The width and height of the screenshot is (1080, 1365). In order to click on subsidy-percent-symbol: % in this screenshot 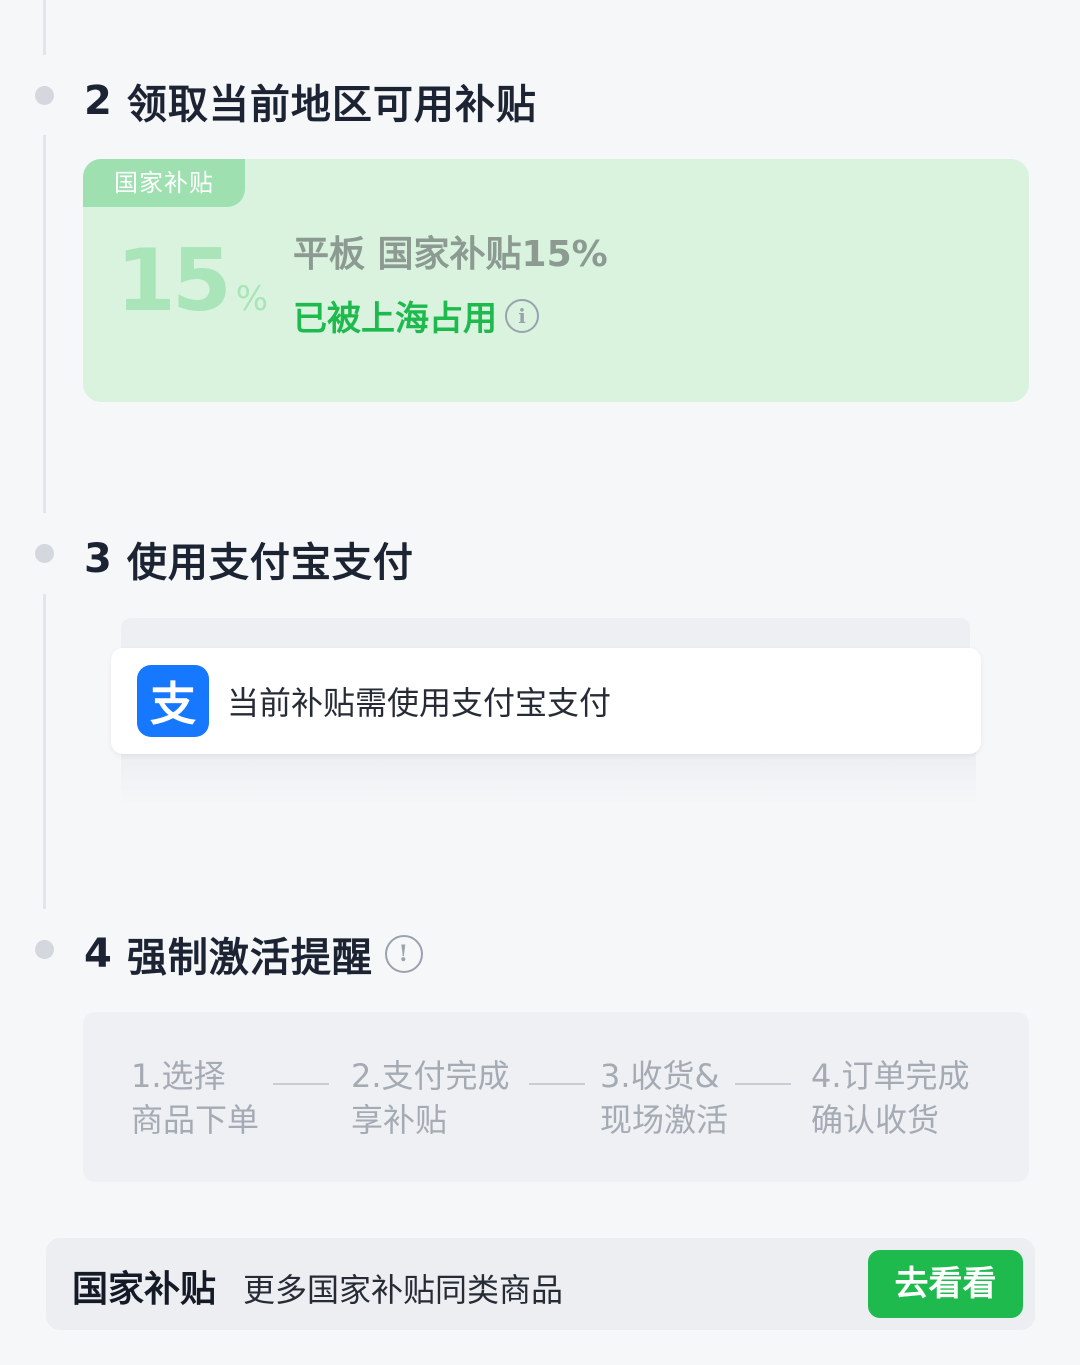, I will do `click(251, 299)`.